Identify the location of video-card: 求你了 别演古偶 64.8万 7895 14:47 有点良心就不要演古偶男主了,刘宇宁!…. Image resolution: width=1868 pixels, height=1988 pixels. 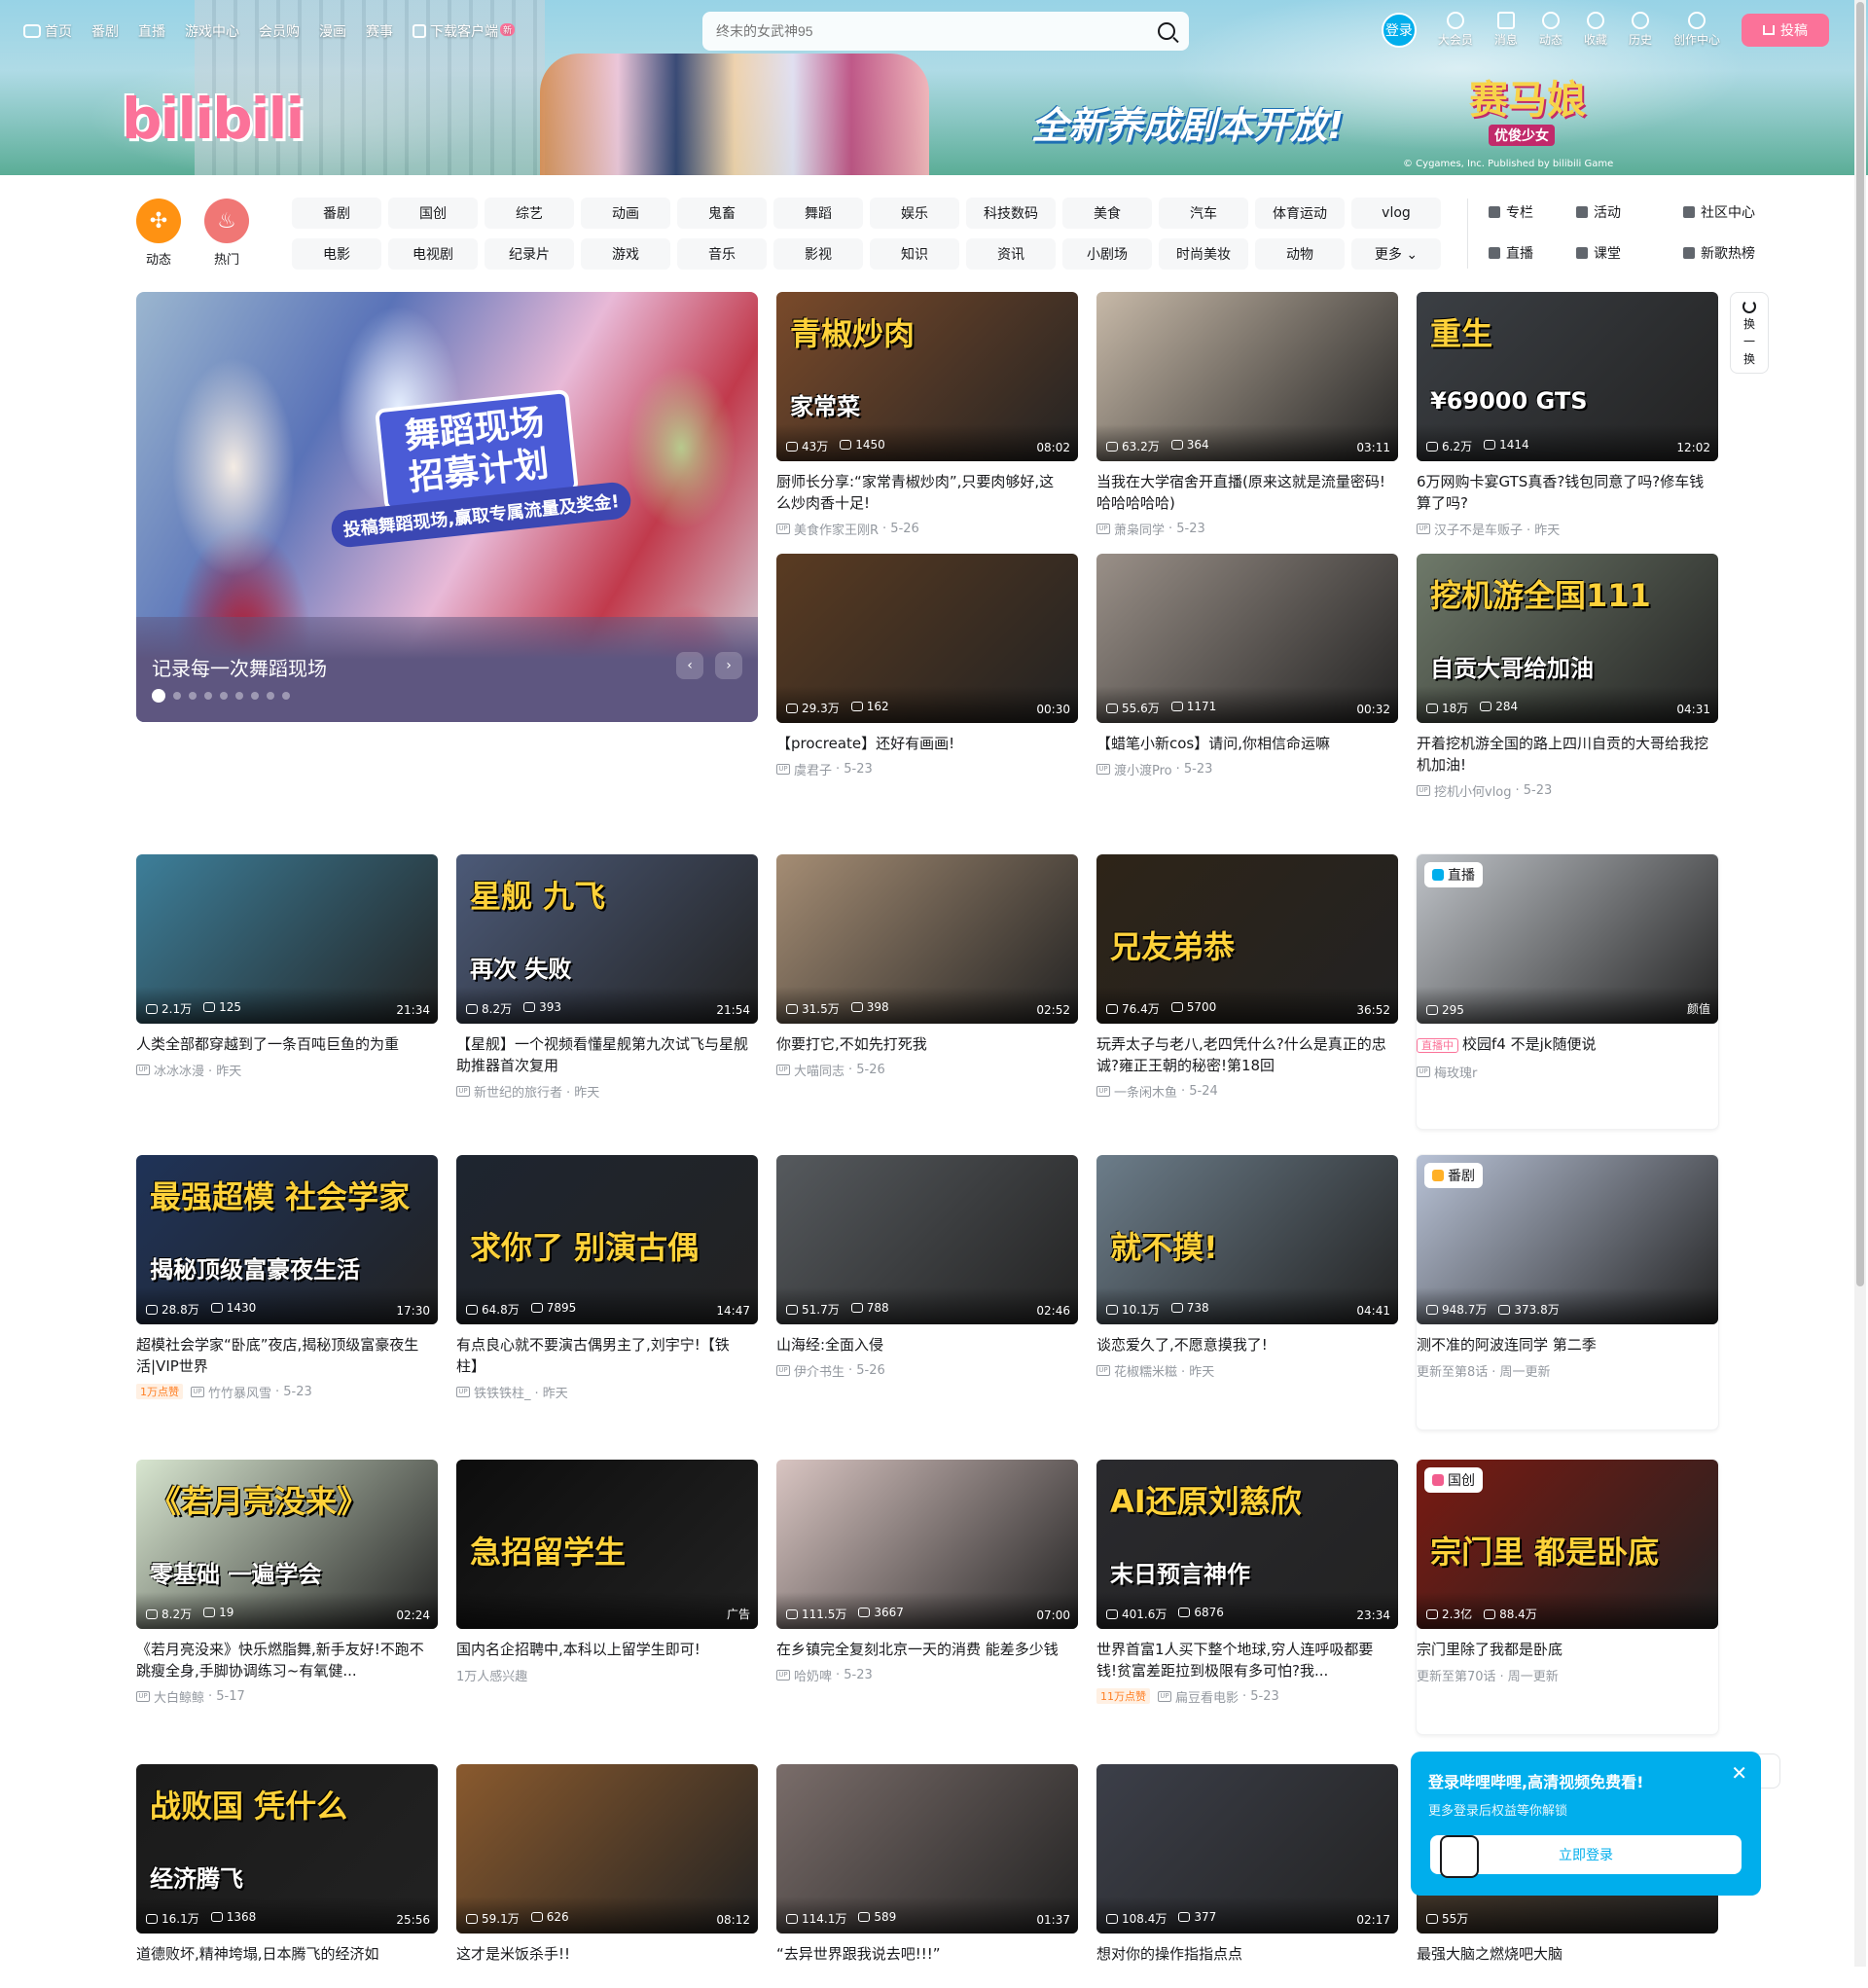
(607, 1278).